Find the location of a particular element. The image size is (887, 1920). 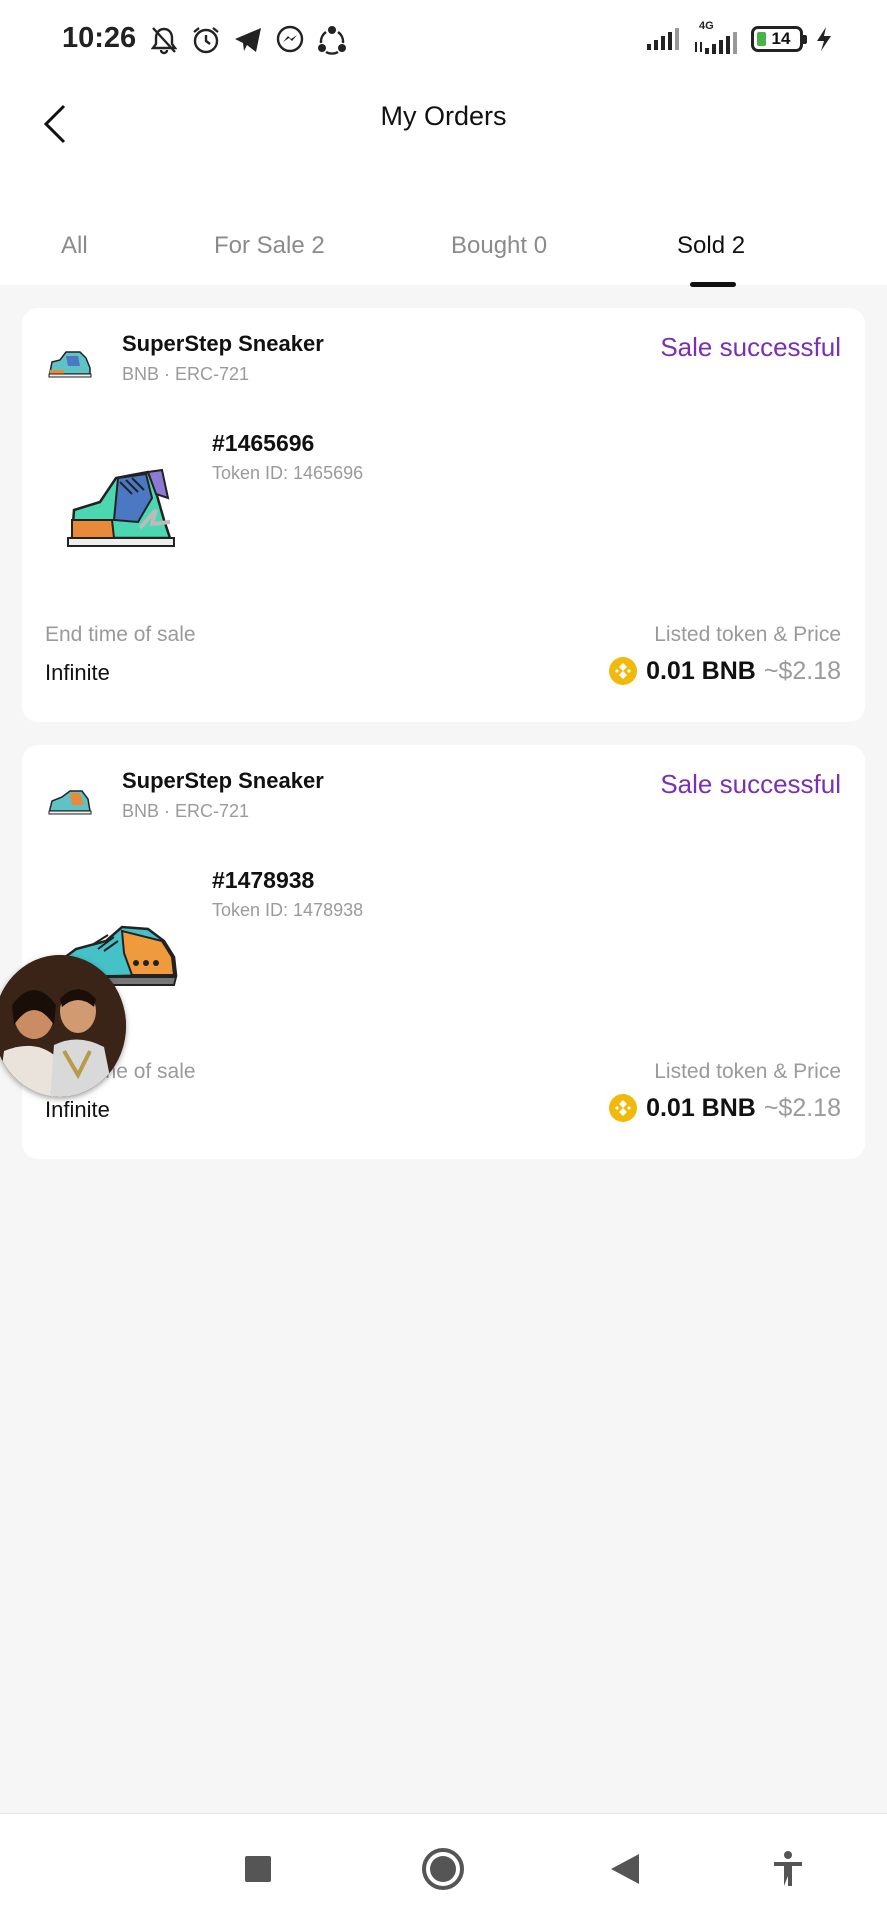

battery-icon: 14 is located at coordinates (779, 39).